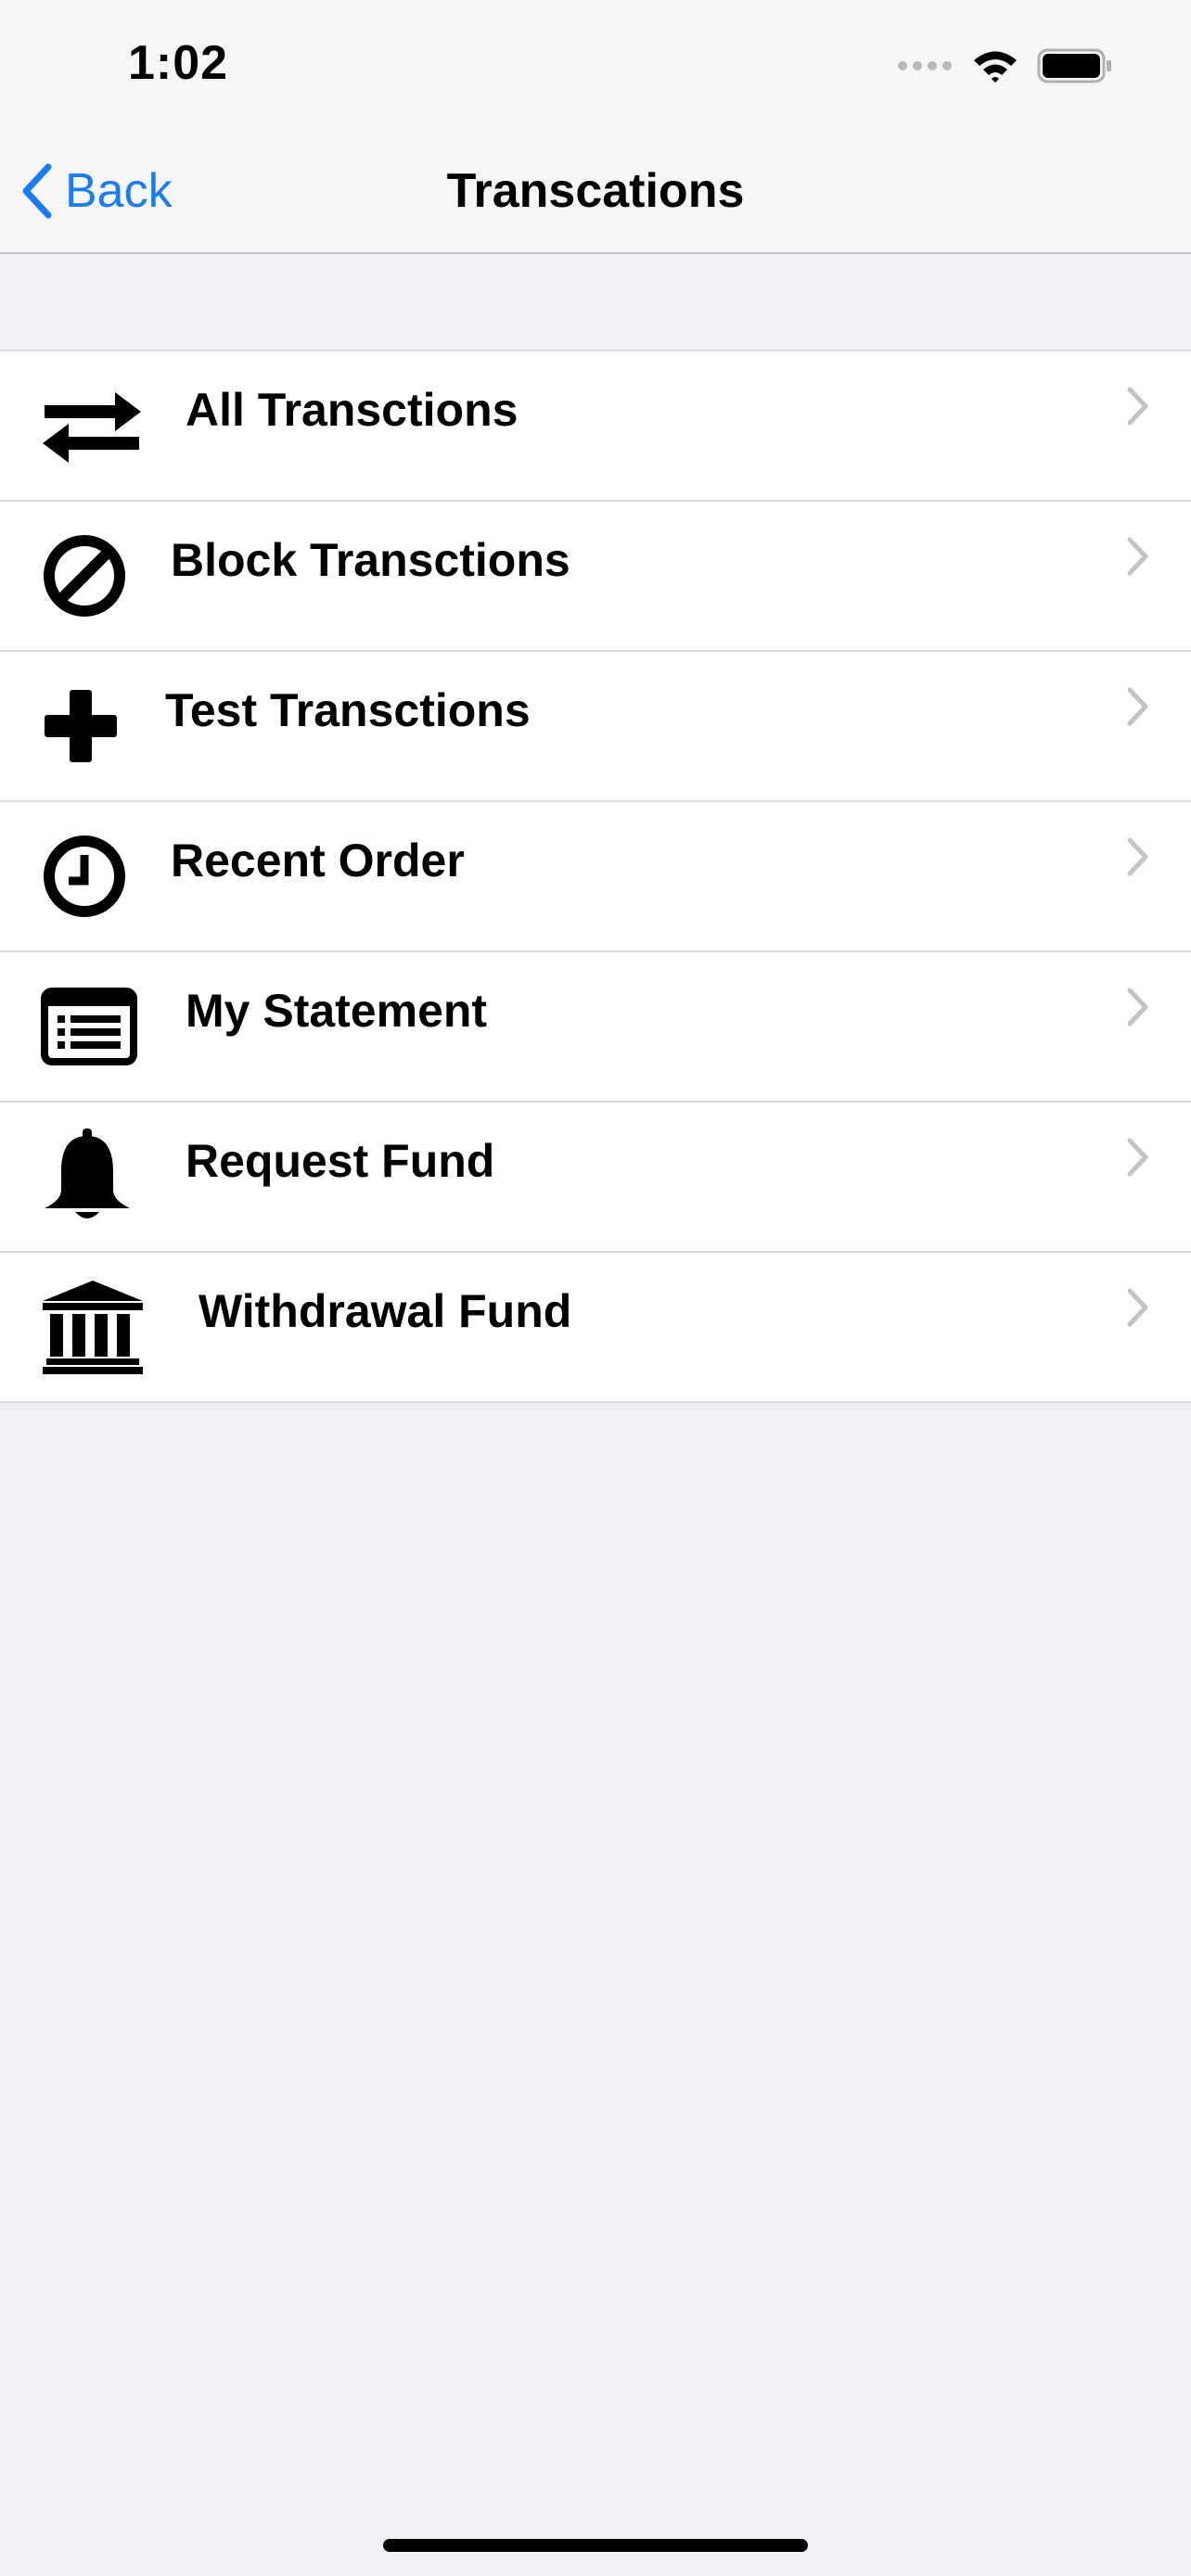 The height and width of the screenshot is (2576, 1191). Describe the element at coordinates (595, 65) in the screenshot. I see `status-bar: 1:02` at that location.